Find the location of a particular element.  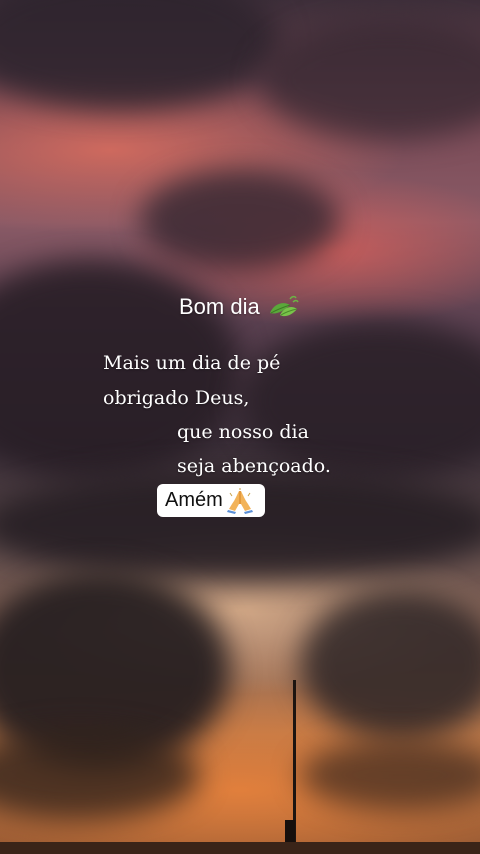

greeting-text: Bom dia is located at coordinates (239, 307).